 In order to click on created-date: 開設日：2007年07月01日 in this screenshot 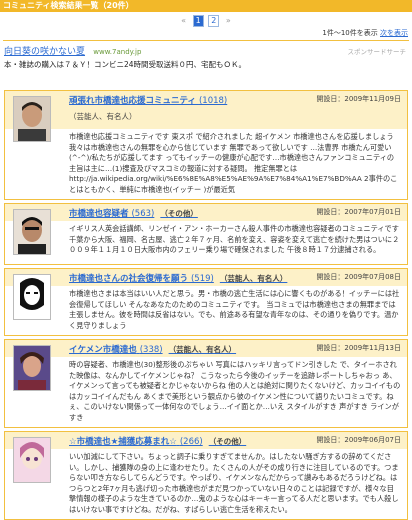, I will do `click(358, 212)`.